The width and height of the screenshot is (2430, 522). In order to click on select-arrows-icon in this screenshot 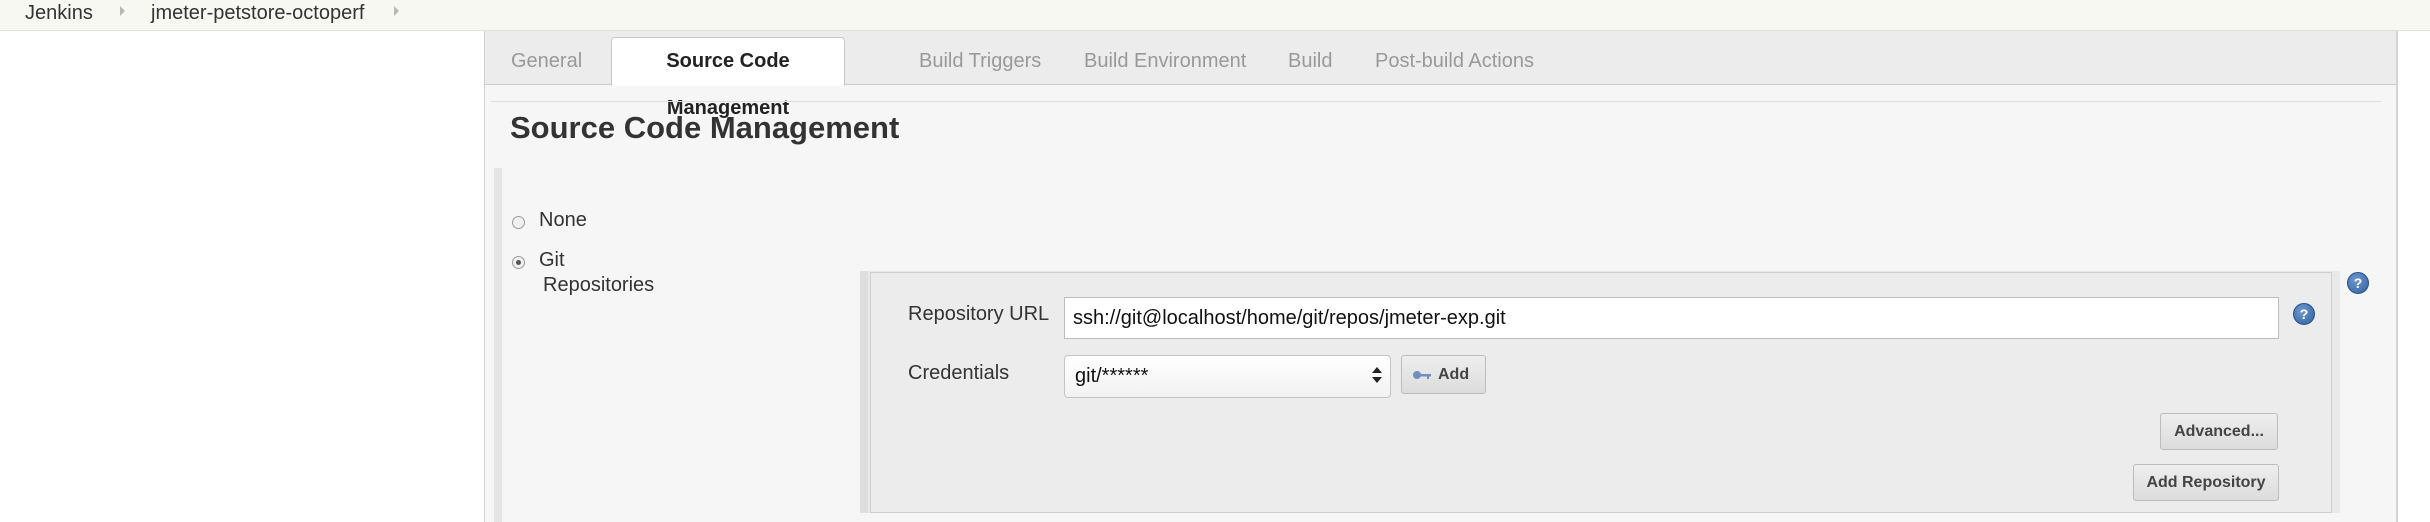, I will do `click(1377, 376)`.